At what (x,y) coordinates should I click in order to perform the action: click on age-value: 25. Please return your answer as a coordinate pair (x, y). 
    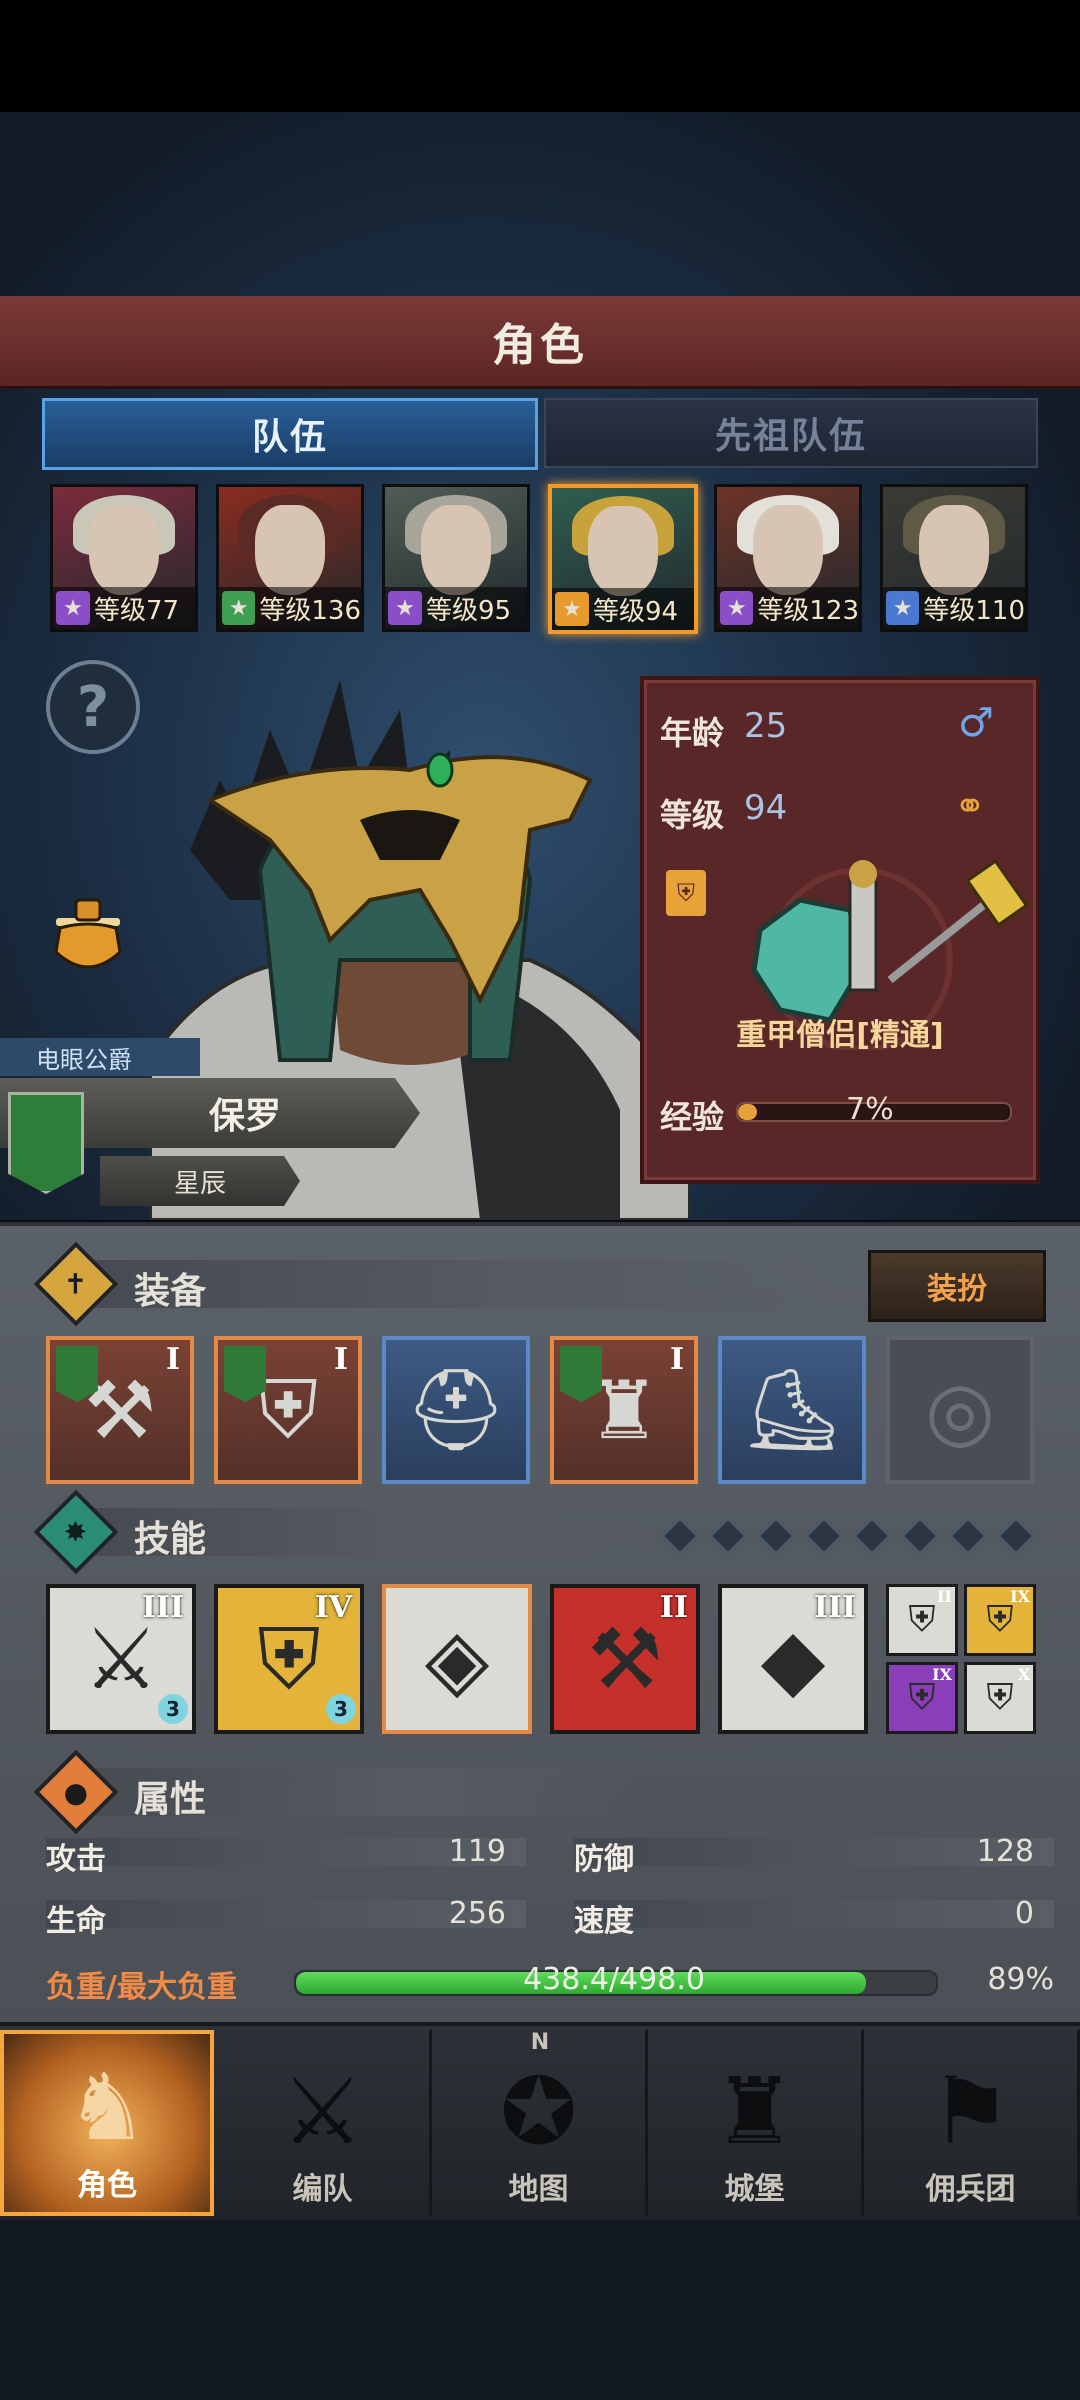
    Looking at the image, I should click on (766, 726).